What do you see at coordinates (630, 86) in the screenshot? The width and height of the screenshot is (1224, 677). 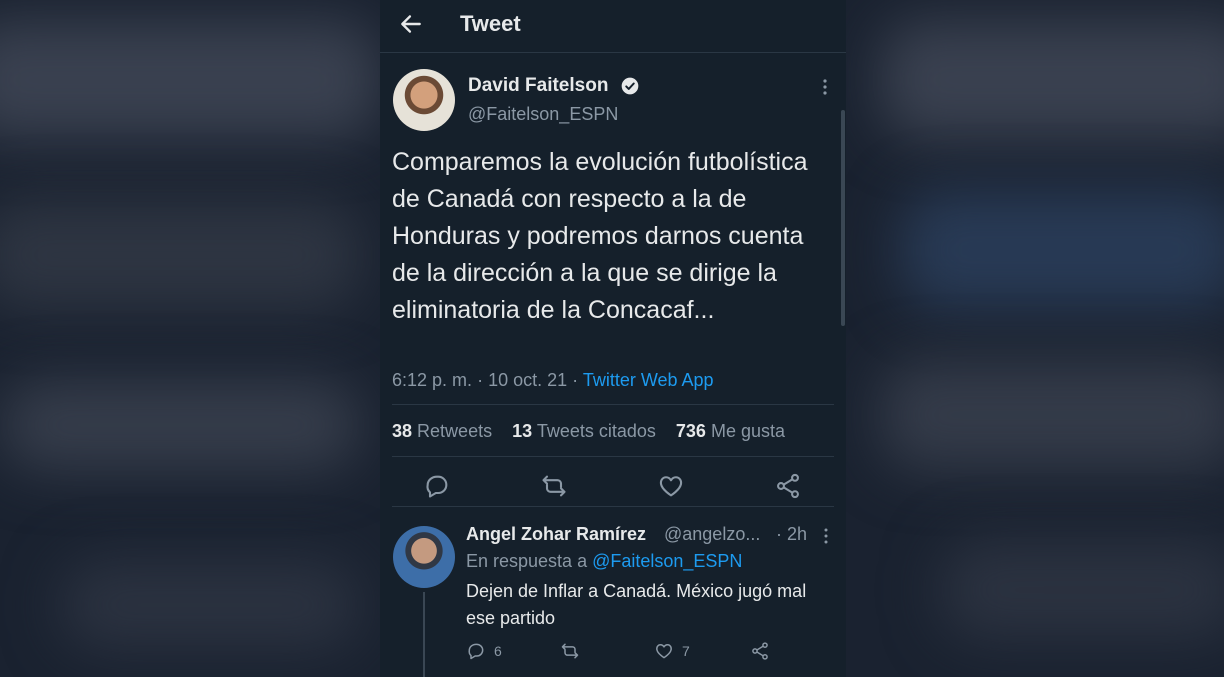 I see `verified-badge-icon` at bounding box center [630, 86].